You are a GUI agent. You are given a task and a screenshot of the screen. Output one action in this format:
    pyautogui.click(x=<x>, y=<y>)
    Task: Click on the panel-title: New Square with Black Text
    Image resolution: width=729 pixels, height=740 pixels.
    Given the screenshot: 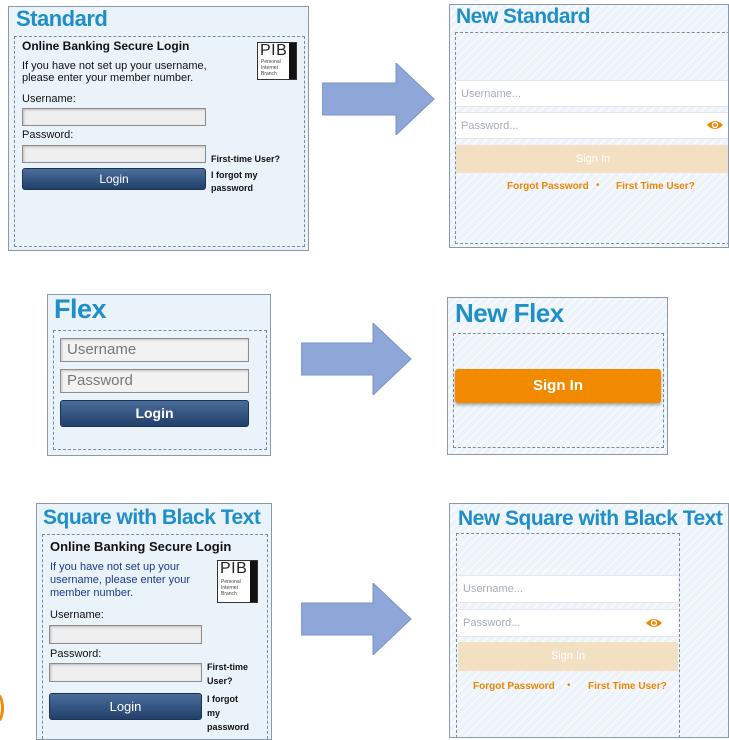 What is the action you would take?
    pyautogui.click(x=590, y=518)
    